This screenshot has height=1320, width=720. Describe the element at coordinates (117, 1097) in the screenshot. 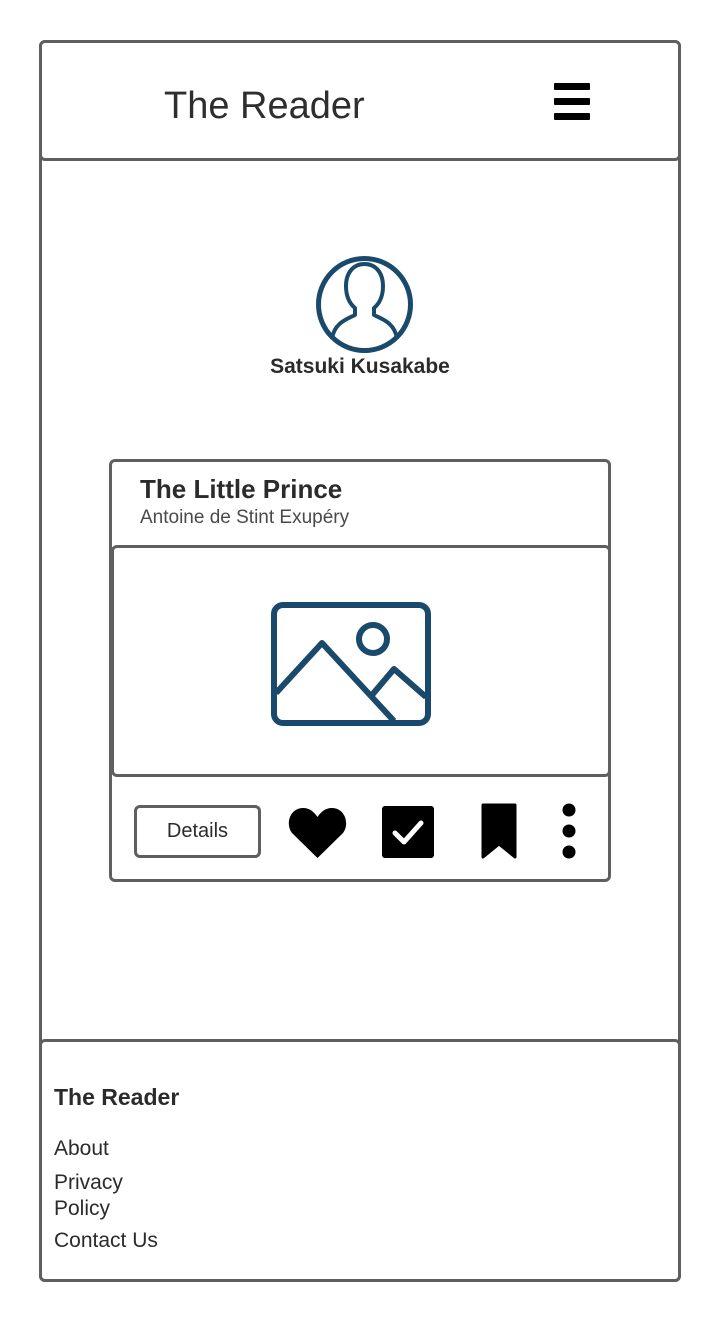

I see `footer-title: The Reader` at that location.